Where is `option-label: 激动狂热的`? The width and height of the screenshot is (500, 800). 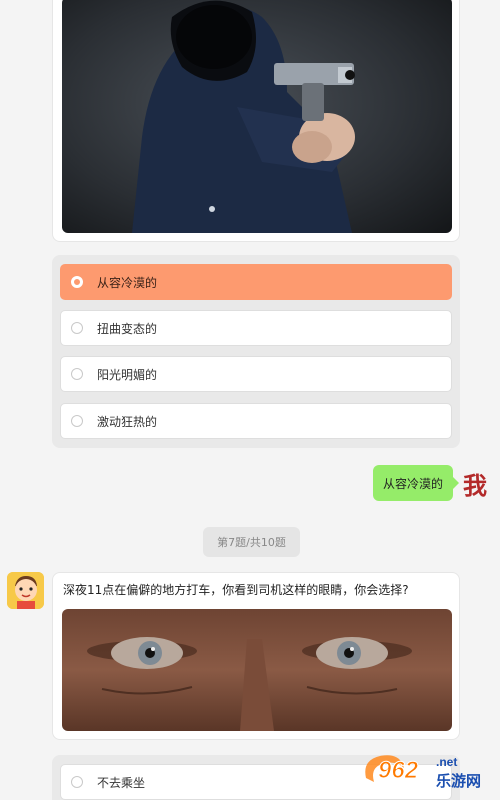
option-label: 激动狂热的 is located at coordinates (127, 421).